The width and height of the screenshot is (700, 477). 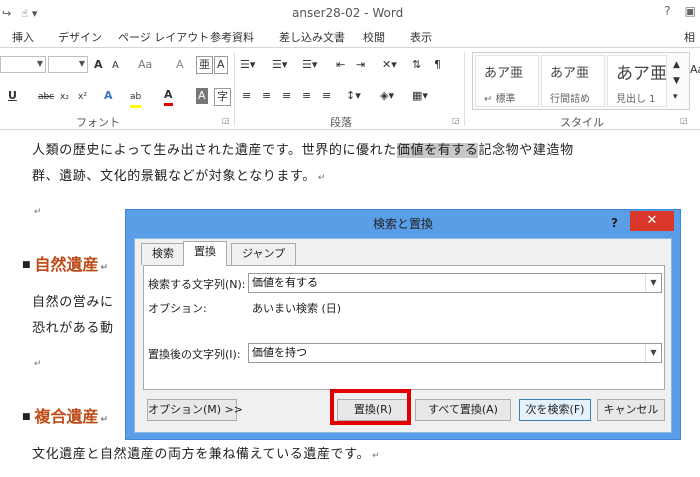 I want to click on clear-format-button: A, so click(x=180, y=65).